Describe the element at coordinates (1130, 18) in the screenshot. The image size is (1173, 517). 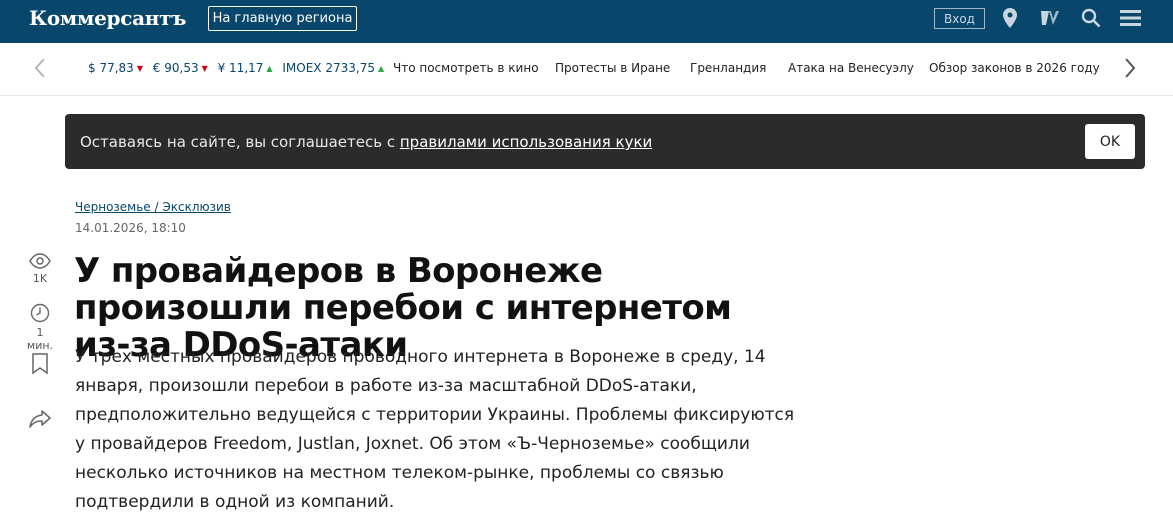
I see `menu-icon` at that location.